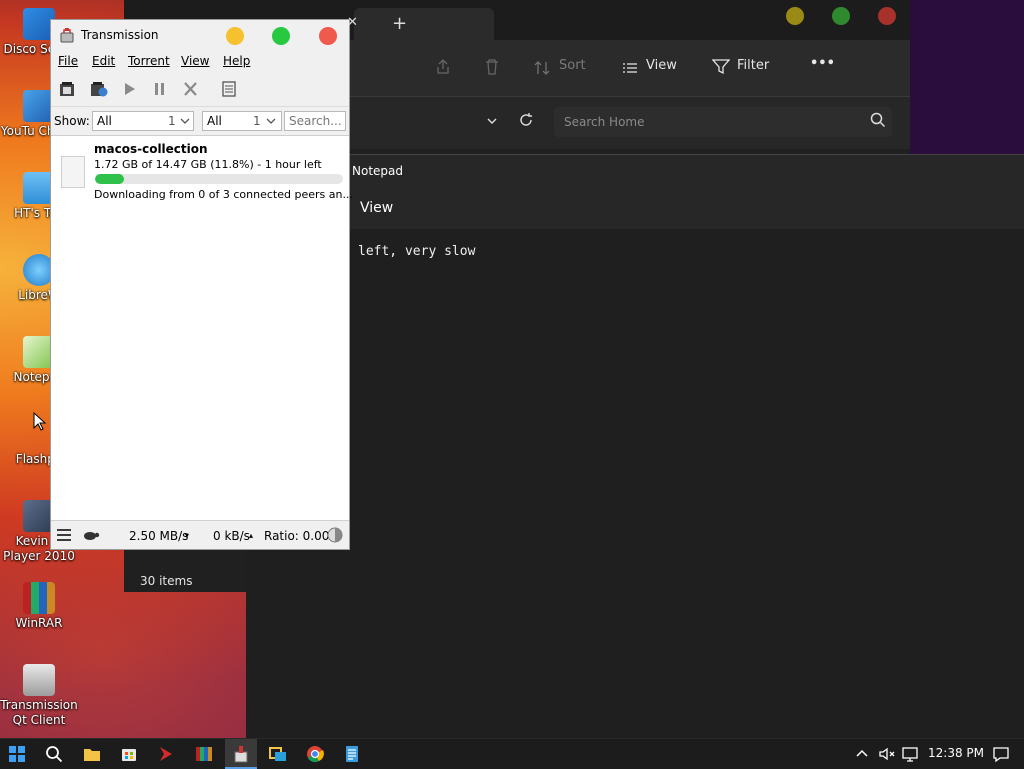  I want to click on delete-icon, so click(492, 67).